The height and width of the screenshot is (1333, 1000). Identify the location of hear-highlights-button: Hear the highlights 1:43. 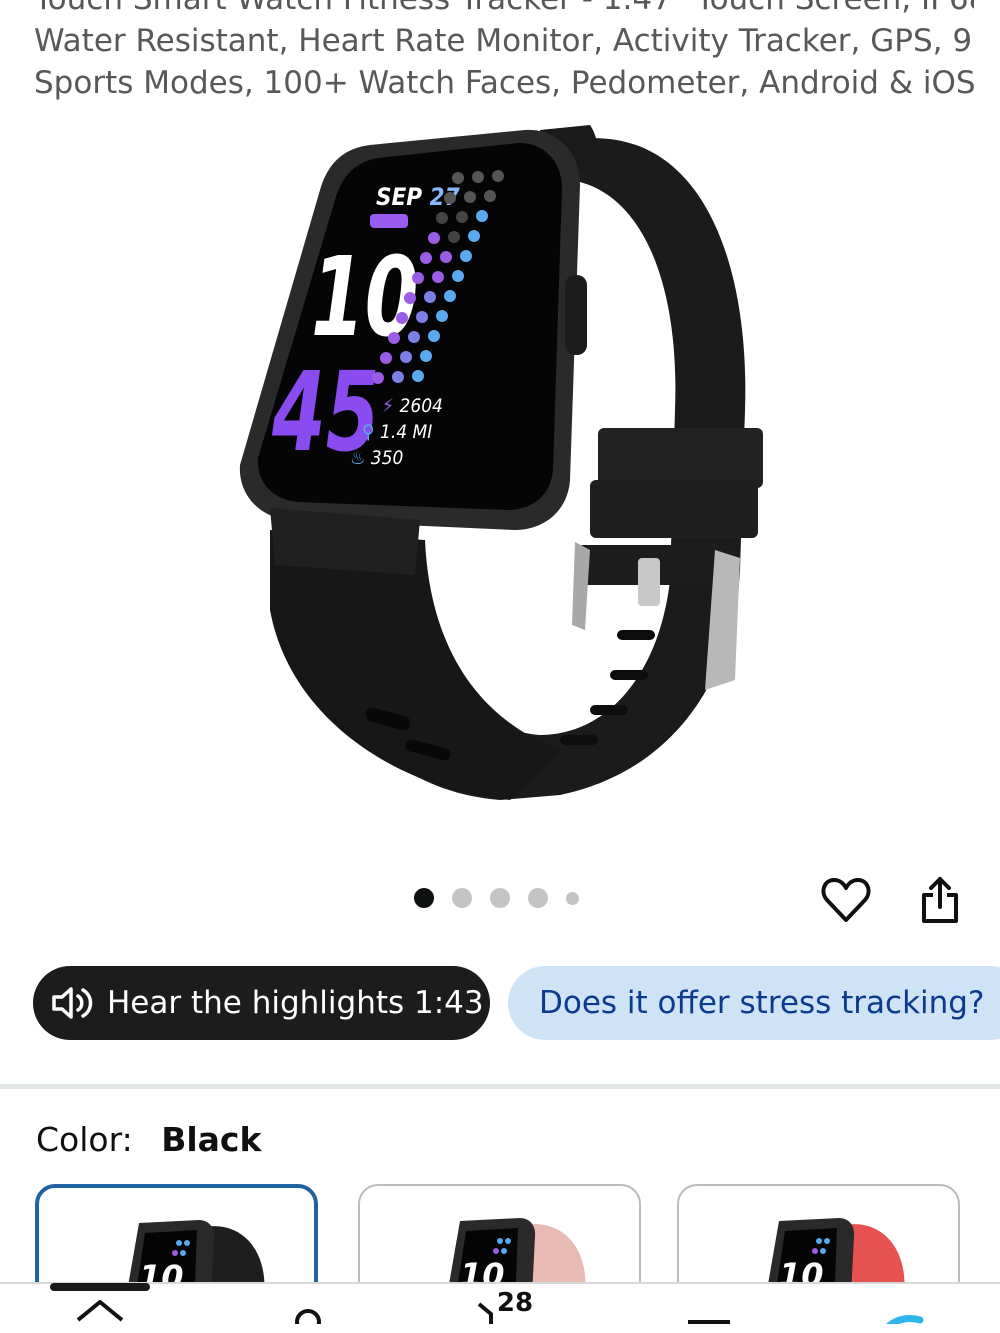
(261, 1003).